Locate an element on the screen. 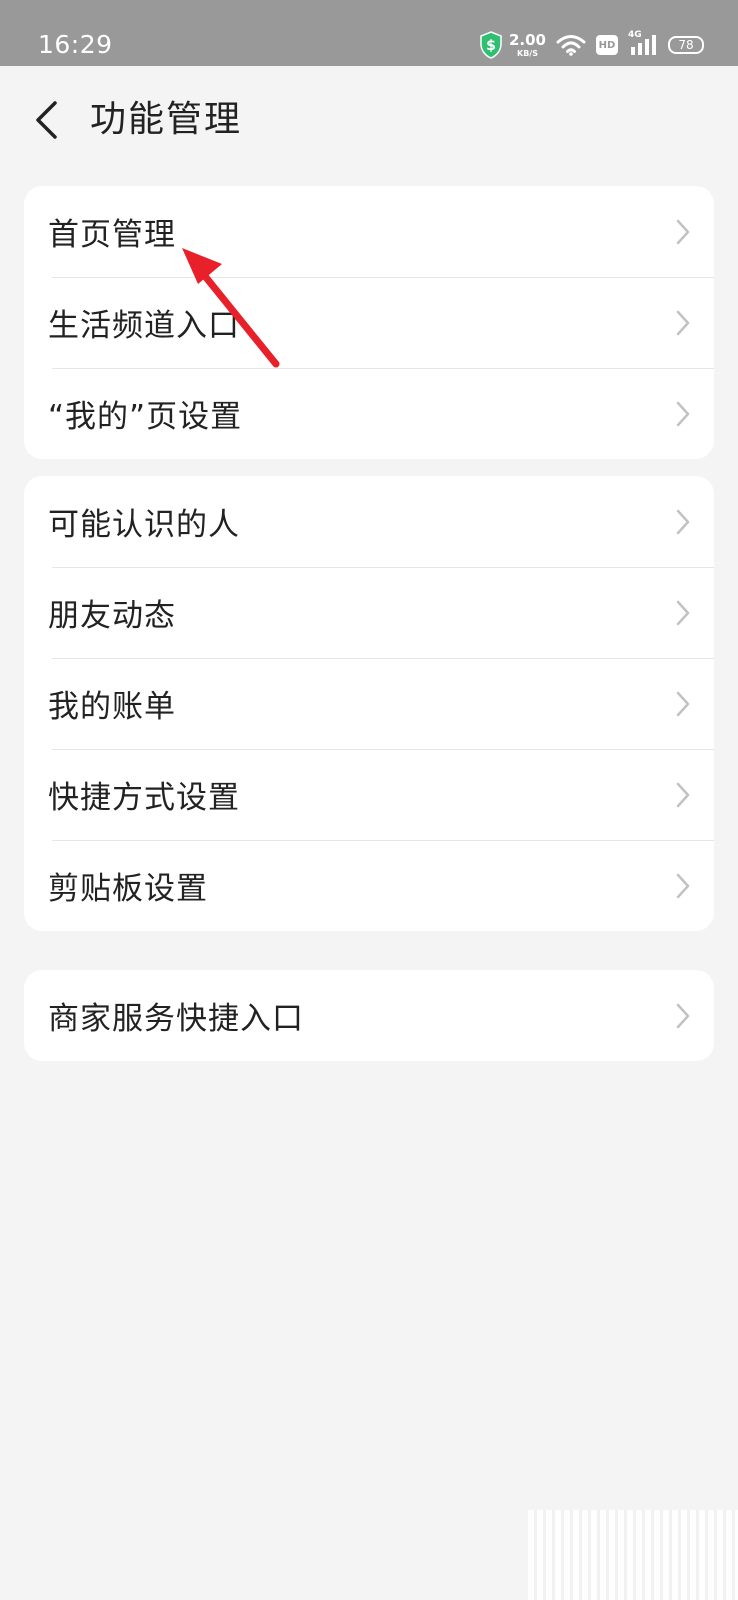  menu-item-label: 我的账单 is located at coordinates (112, 707).